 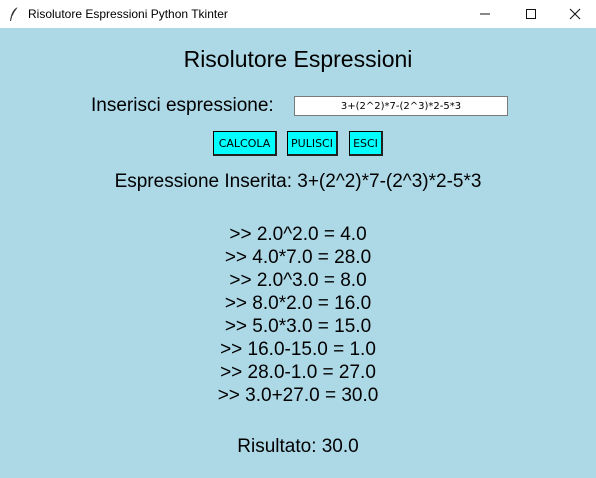 What do you see at coordinates (298, 372) in the screenshot?
I see `step-line: >> 28.0-1.0 = 27.0` at bounding box center [298, 372].